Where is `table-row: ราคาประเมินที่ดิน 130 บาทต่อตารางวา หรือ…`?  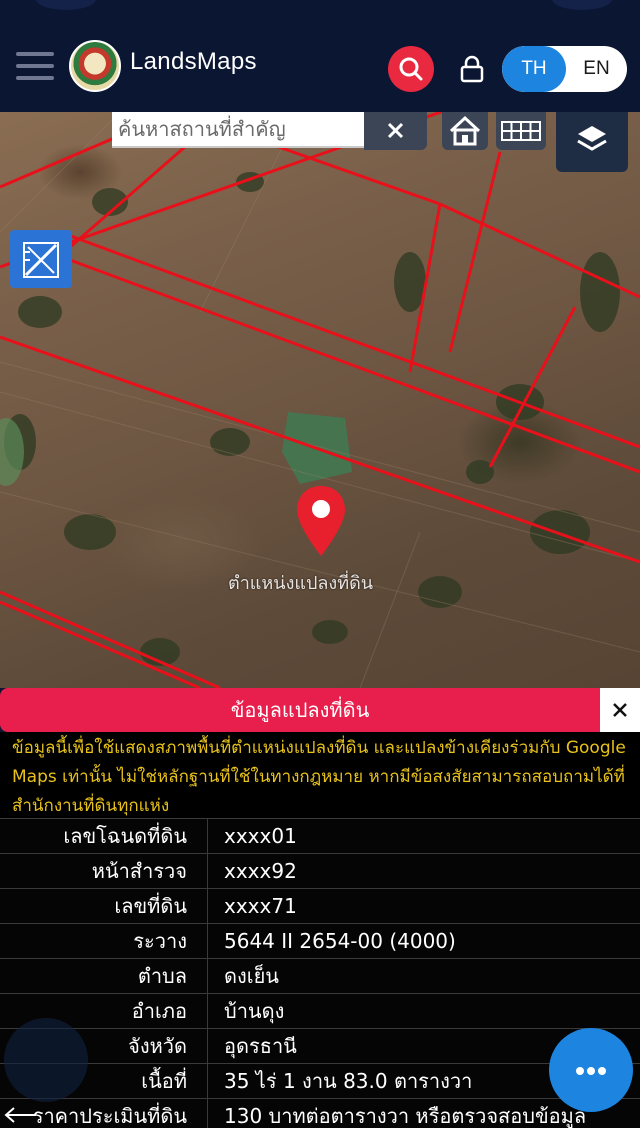
table-row: ราคาประเมินที่ดิน 130 บาทต่อตารางวา หรือ… is located at coordinates (320, 1113).